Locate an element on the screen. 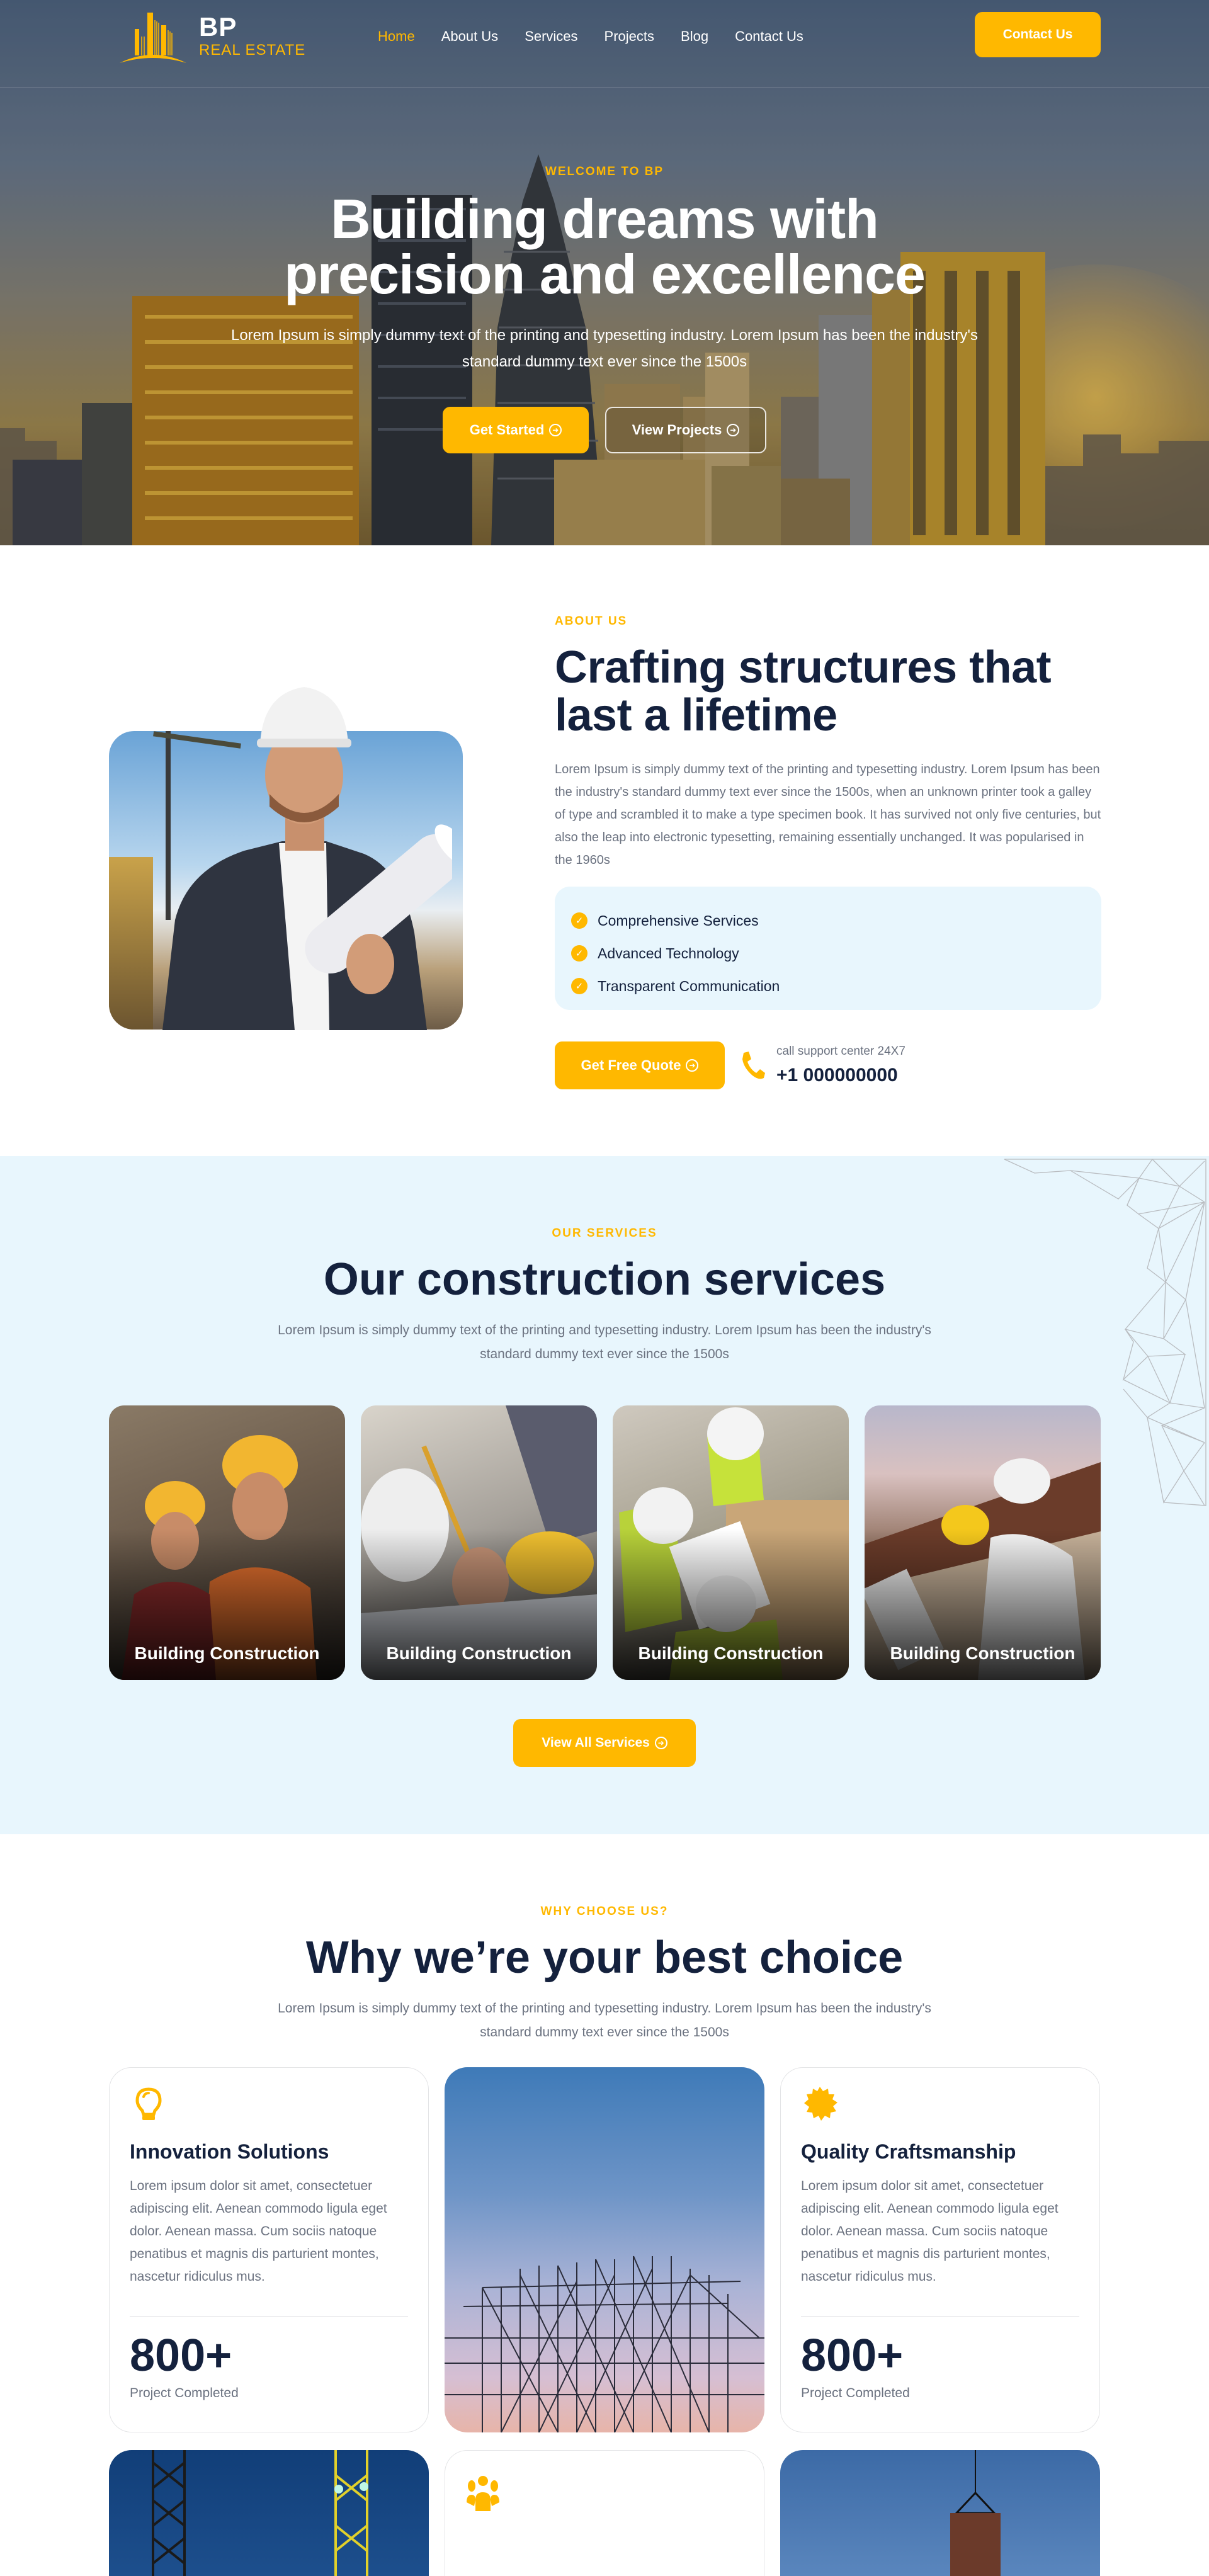 The image size is (1209, 2576). scaffolding-image-card is located at coordinates (604, 2249).